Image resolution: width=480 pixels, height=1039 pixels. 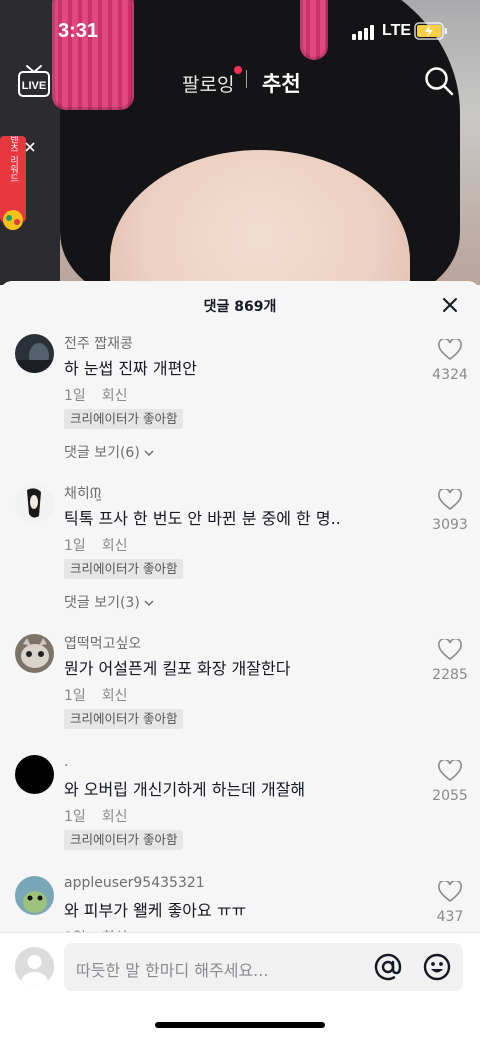 I want to click on close-icon, so click(x=450, y=305).